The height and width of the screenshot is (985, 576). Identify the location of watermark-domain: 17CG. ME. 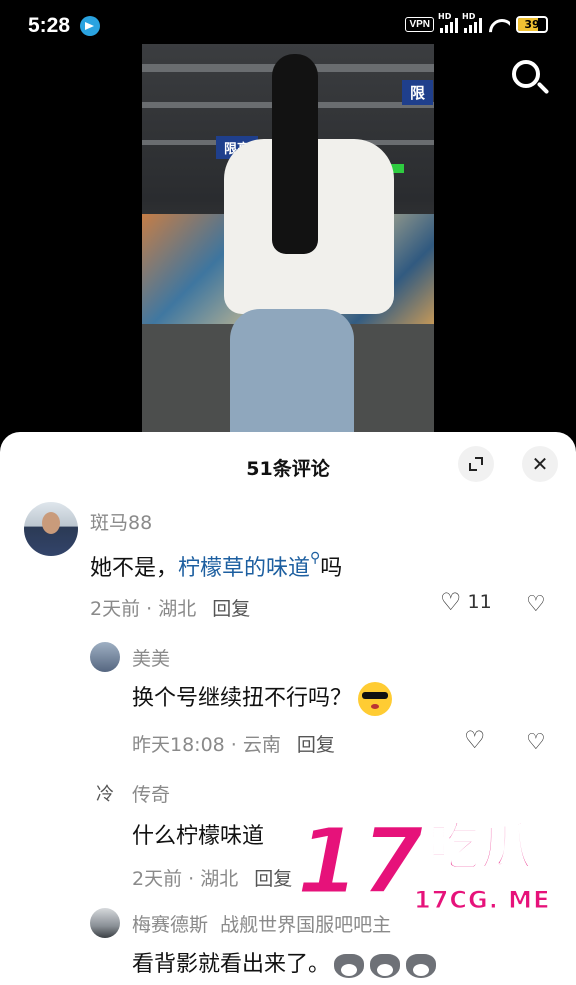
(482, 900).